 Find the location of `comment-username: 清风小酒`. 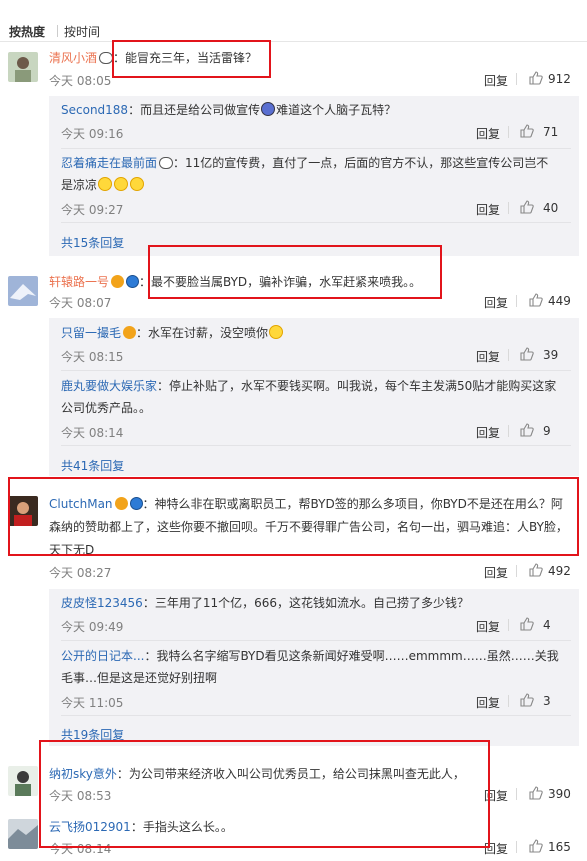

comment-username: 清风小酒 is located at coordinates (73, 58).